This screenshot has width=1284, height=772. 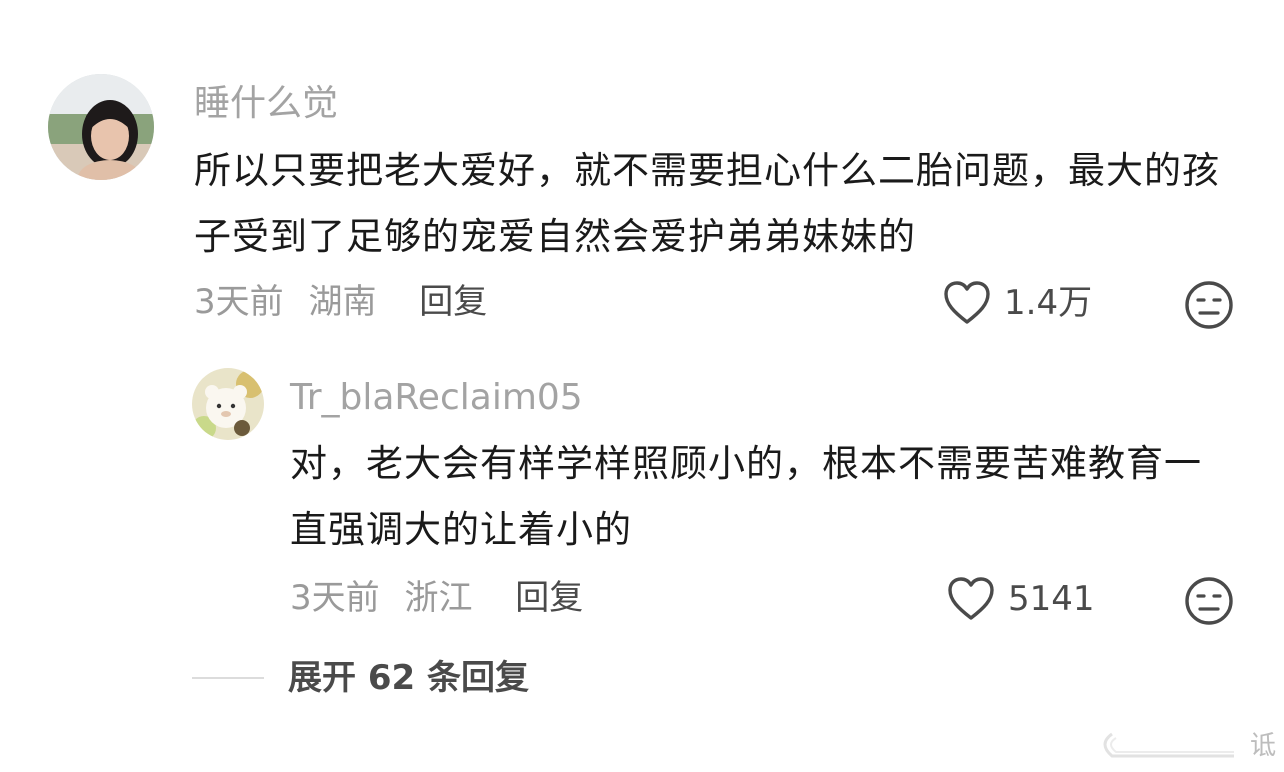 I want to click on watermark: 诋, so click(x=1185, y=743).